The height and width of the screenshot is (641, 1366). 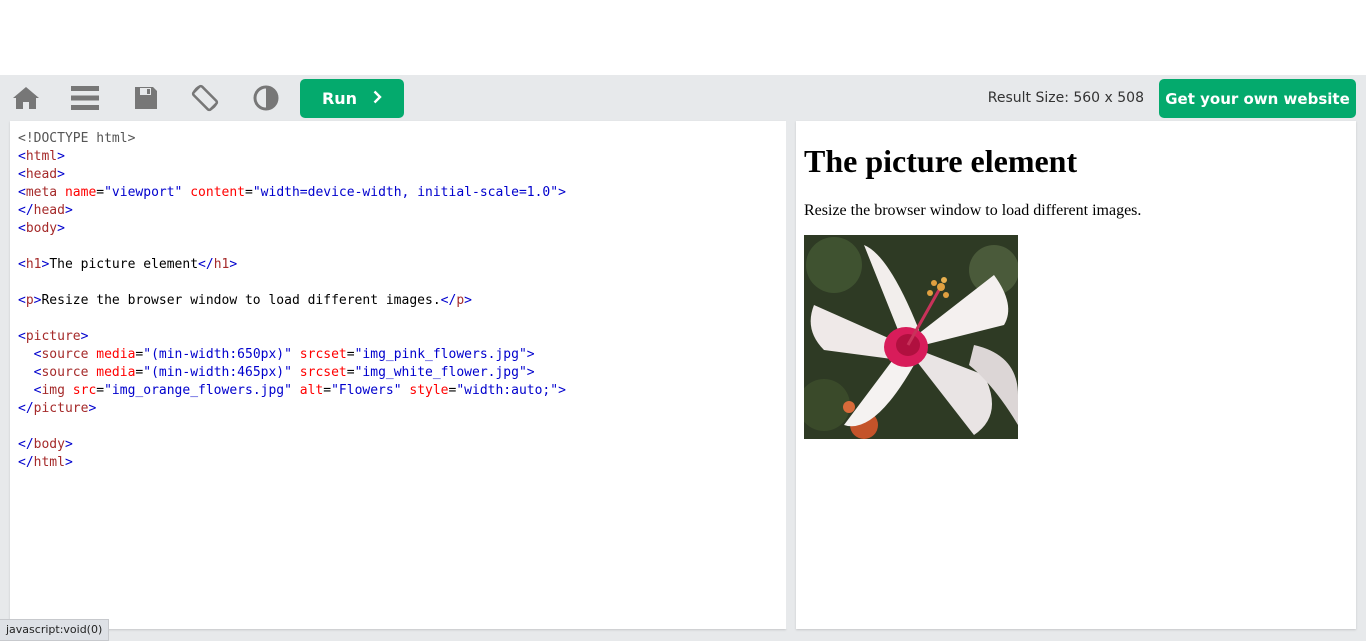 What do you see at coordinates (911, 337) in the screenshot?
I see `flower-image` at bounding box center [911, 337].